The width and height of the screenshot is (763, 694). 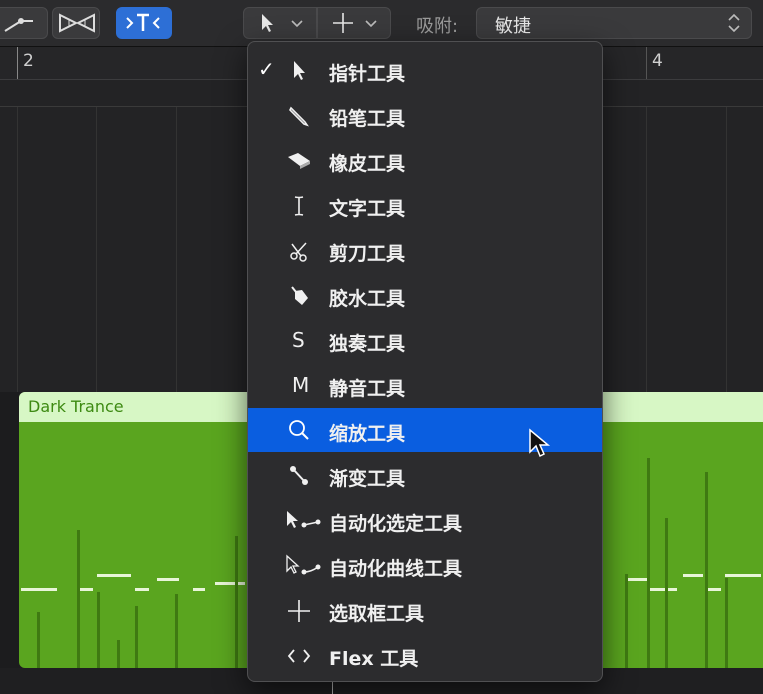 I want to click on menu-item-label: 独奏工具, so click(x=367, y=344).